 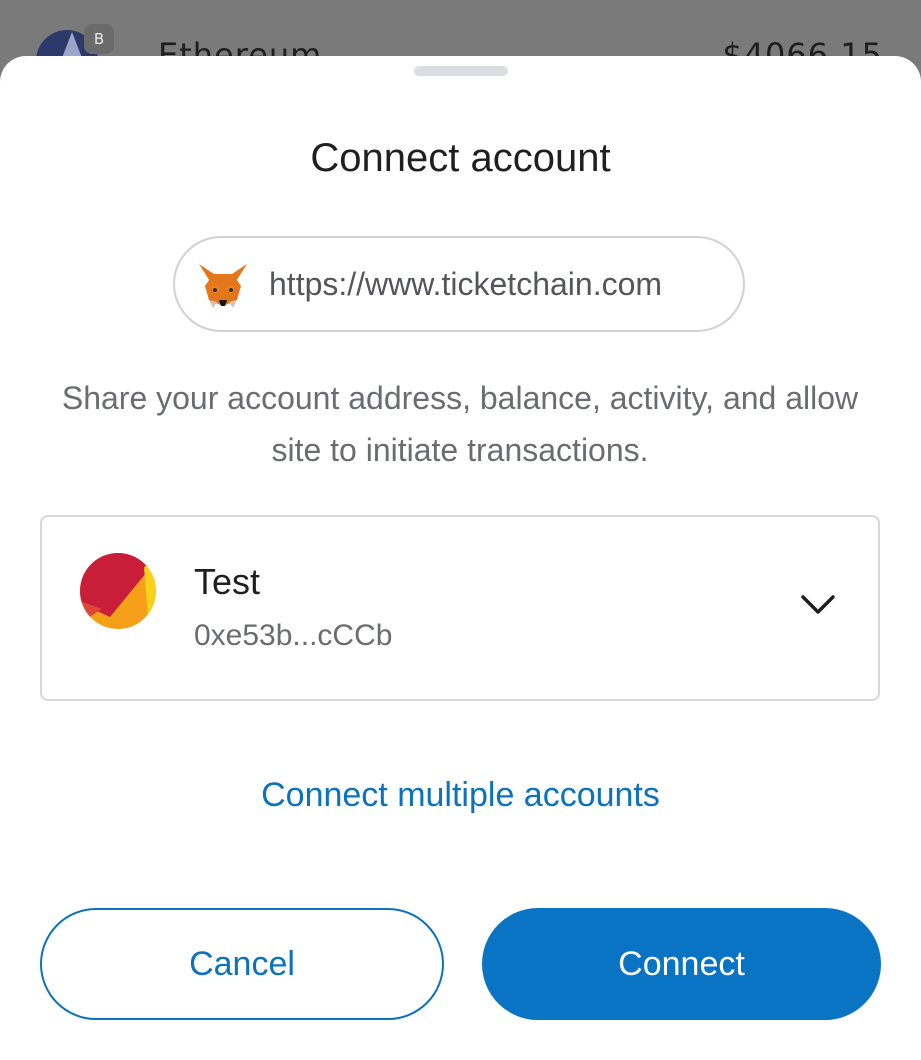 I want to click on connect-multiple-accounts-link: Connect multiple accounts, so click(x=460, y=795).